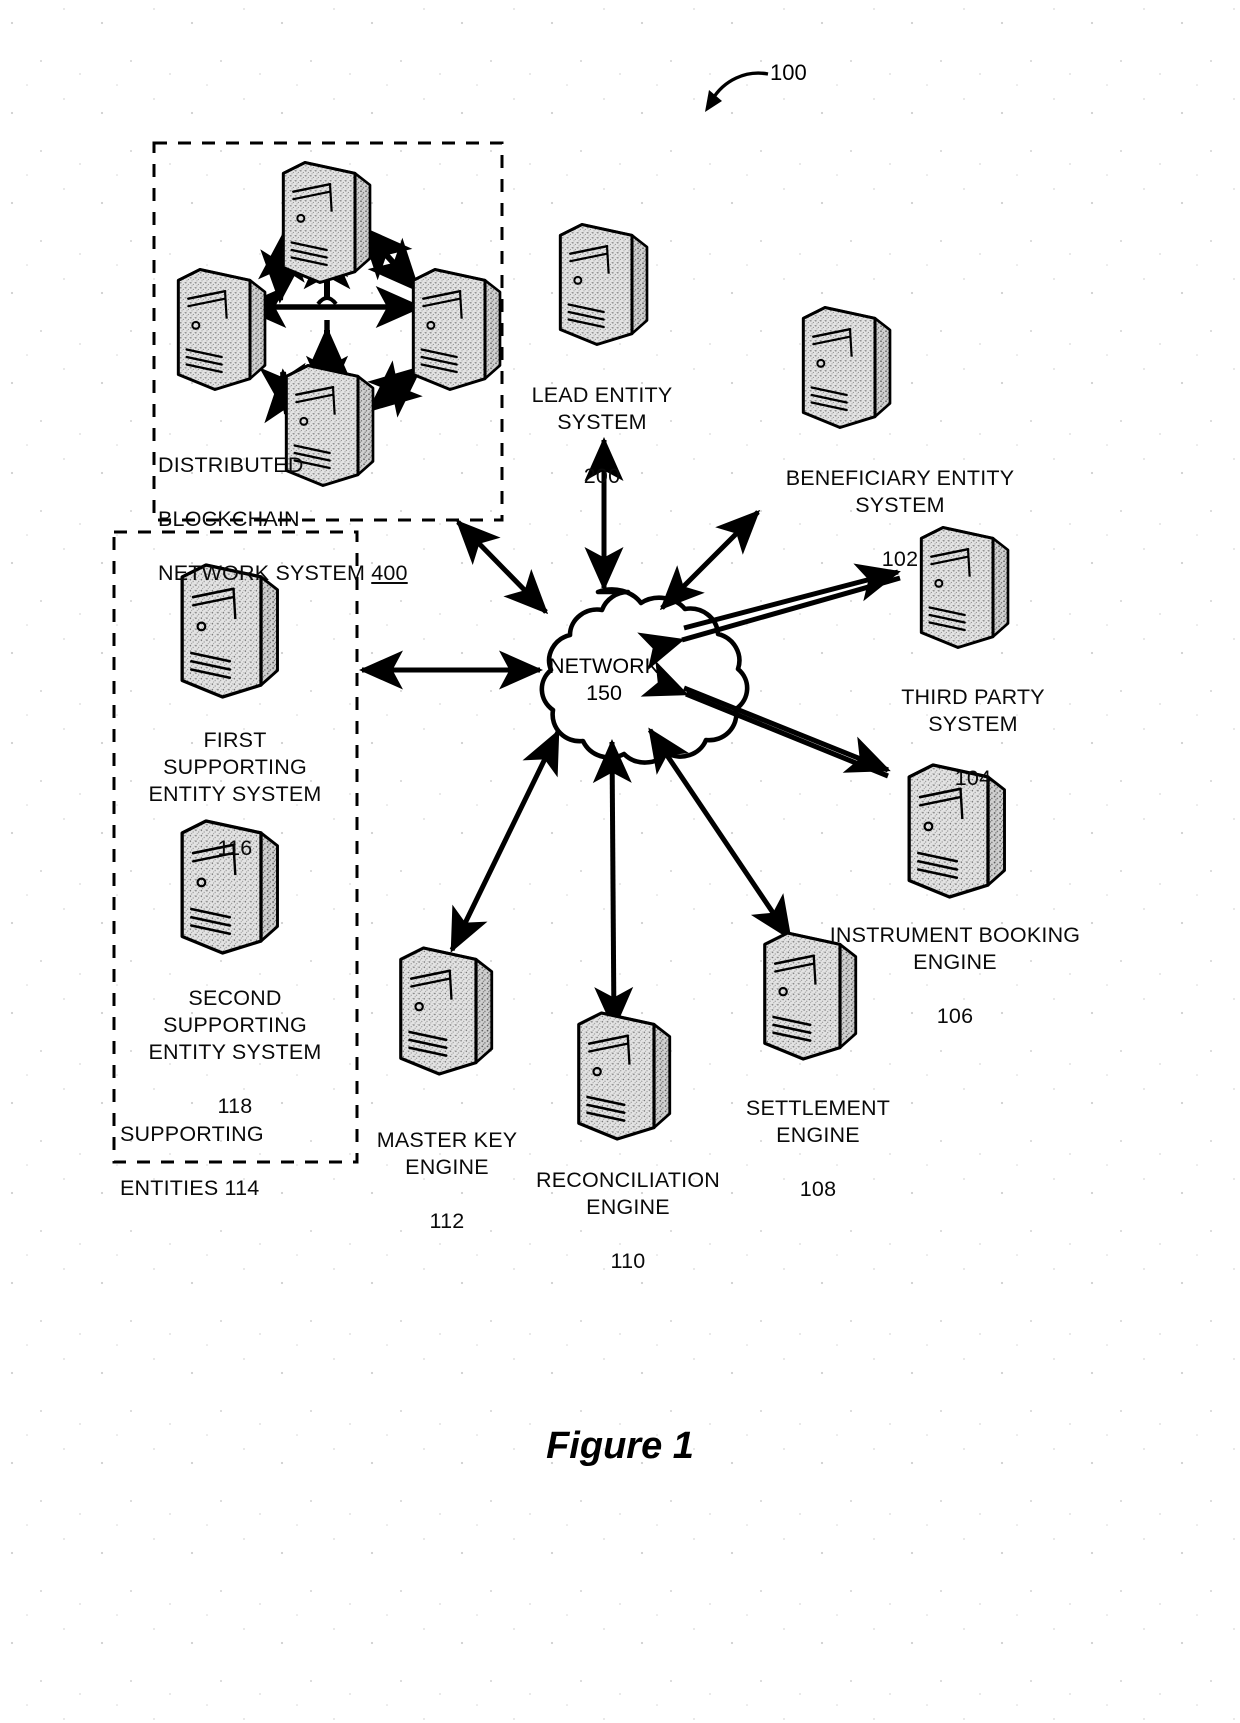 The image size is (1240, 1723). I want to click on label-lead-entity-system-name: LEAD ENTITY SYSTEM, so click(602, 408).